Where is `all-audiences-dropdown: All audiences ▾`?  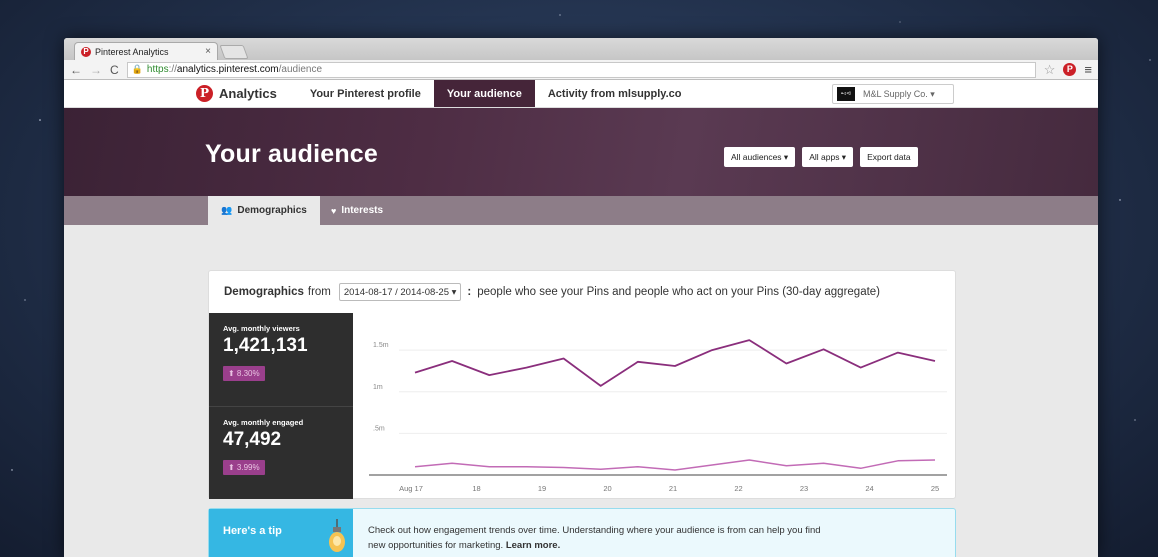 all-audiences-dropdown: All audiences ▾ is located at coordinates (760, 157).